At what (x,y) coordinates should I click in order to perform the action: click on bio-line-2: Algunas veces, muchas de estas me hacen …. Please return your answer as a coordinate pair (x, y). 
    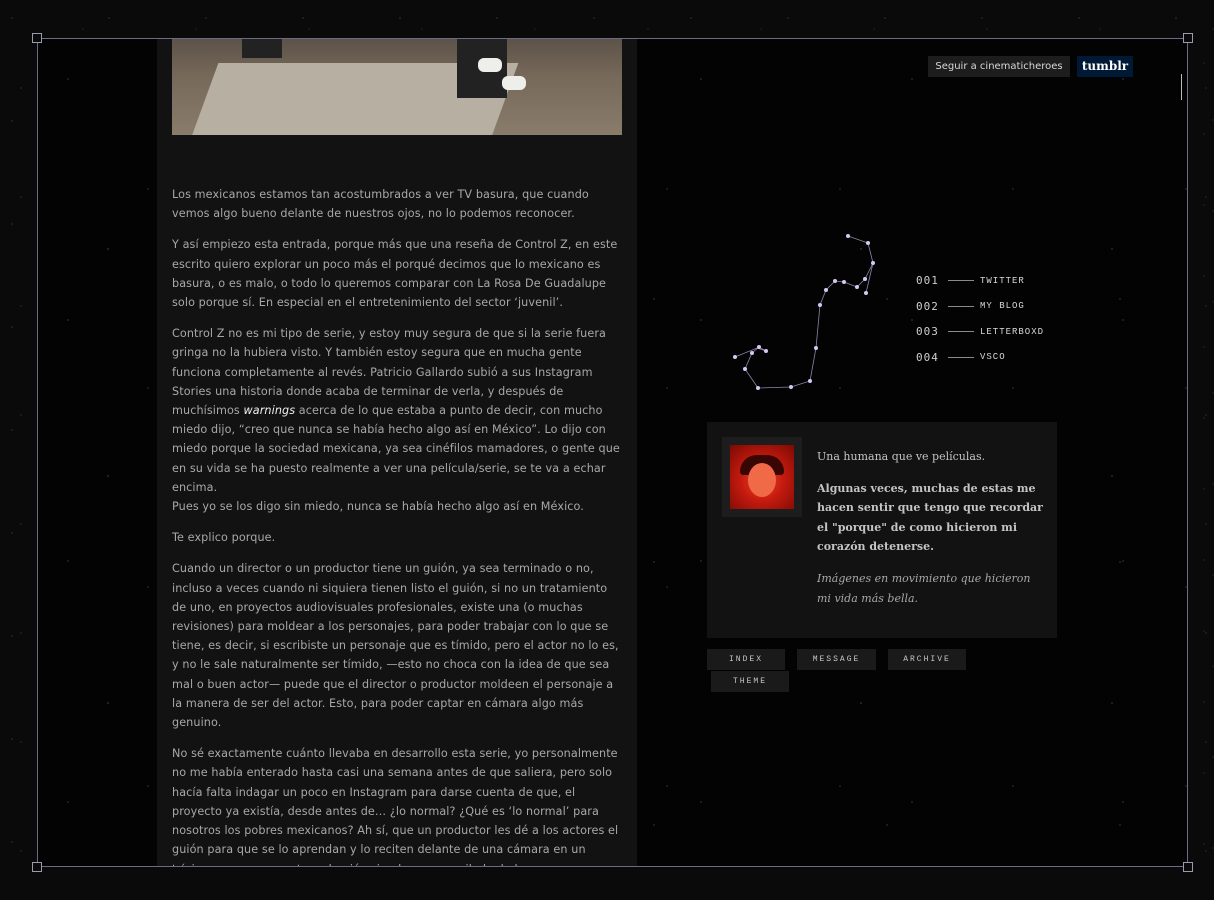
    Looking at the image, I should click on (930, 517).